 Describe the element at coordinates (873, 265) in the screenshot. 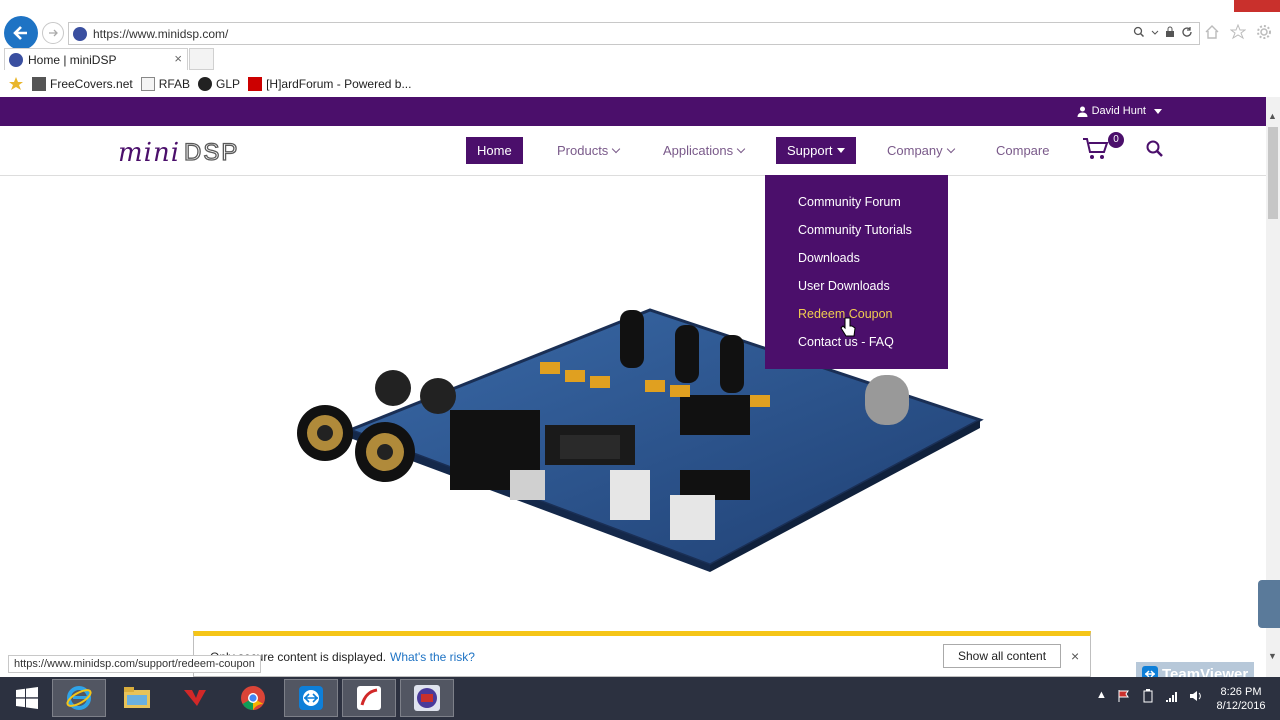

I see `menu-item-downloads: Downloads` at that location.